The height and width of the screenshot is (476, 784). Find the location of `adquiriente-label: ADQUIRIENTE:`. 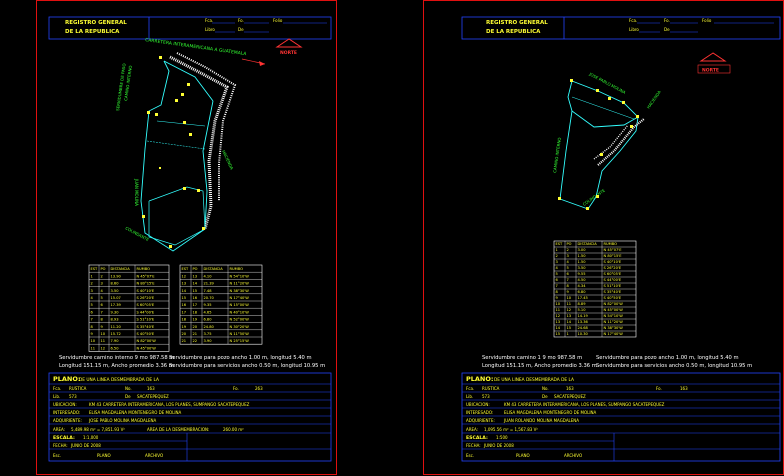

adquiriente-label: ADQUIRIENTE: is located at coordinates (67, 420).